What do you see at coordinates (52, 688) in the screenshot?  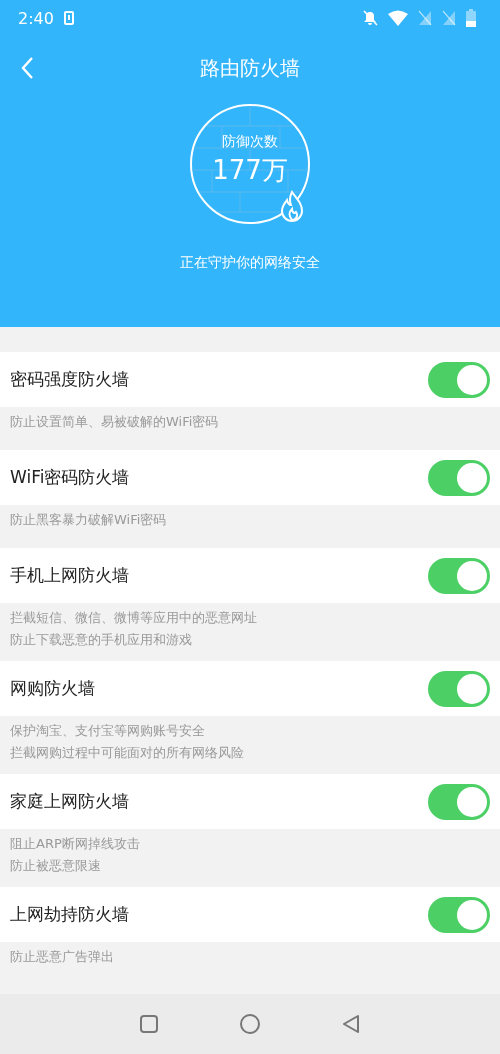 I see `setting-title: 网购防火墙` at bounding box center [52, 688].